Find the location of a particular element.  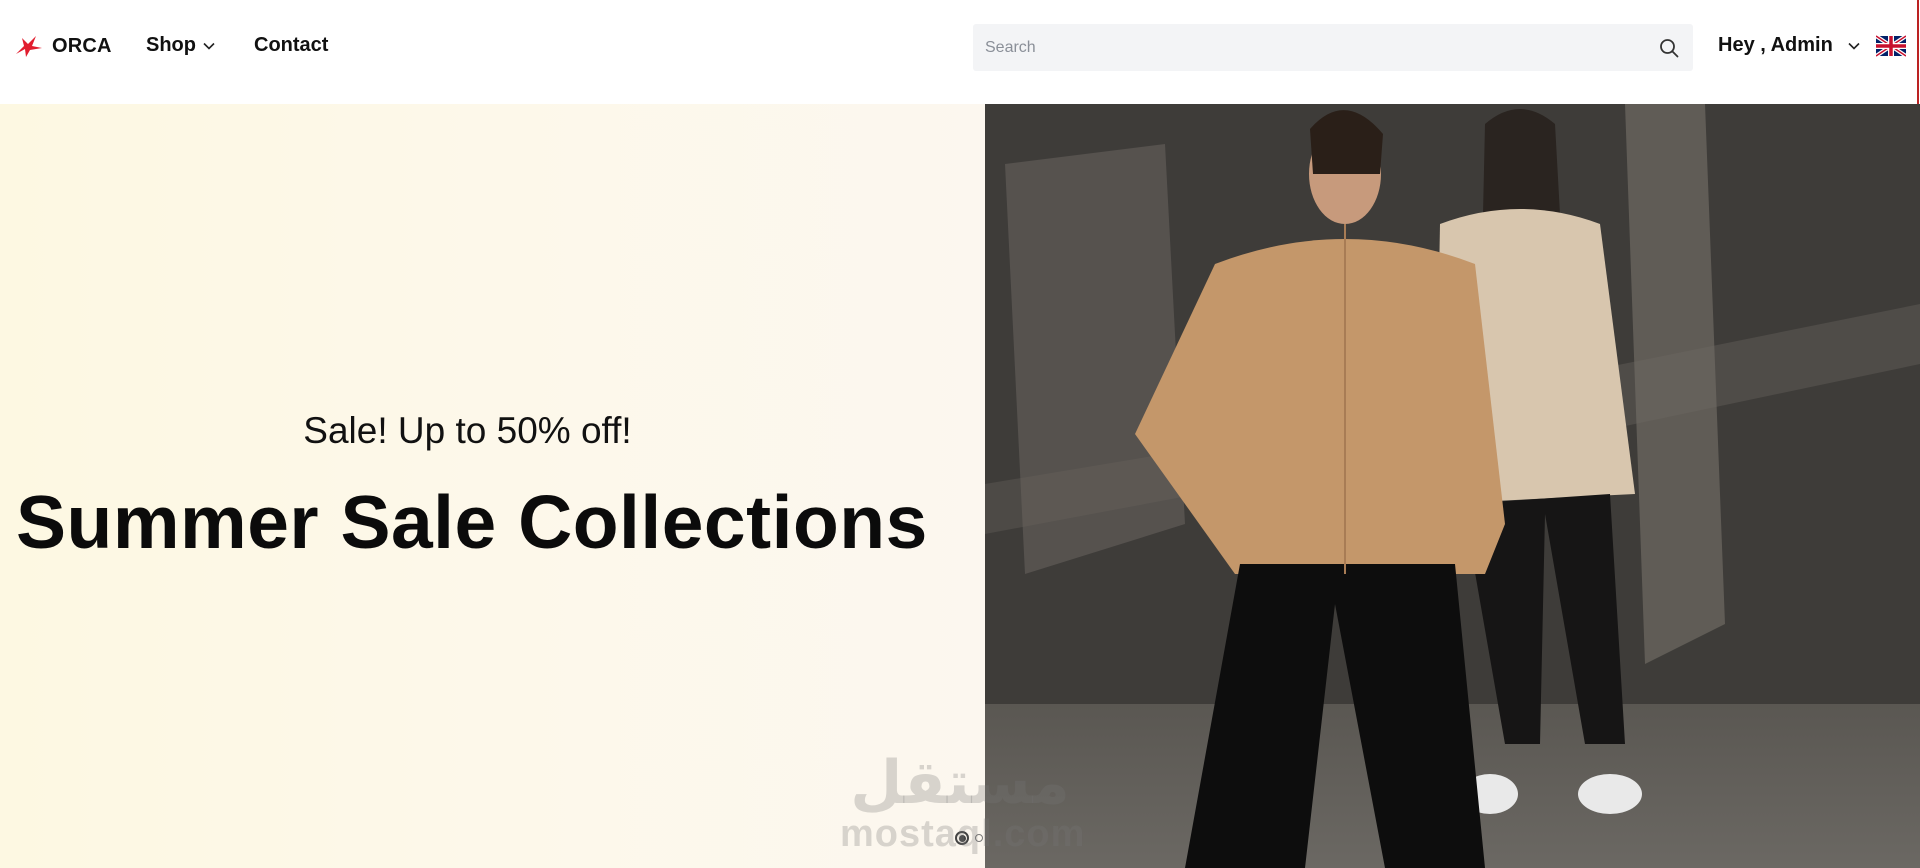

carousel-dots is located at coordinates (969, 838).